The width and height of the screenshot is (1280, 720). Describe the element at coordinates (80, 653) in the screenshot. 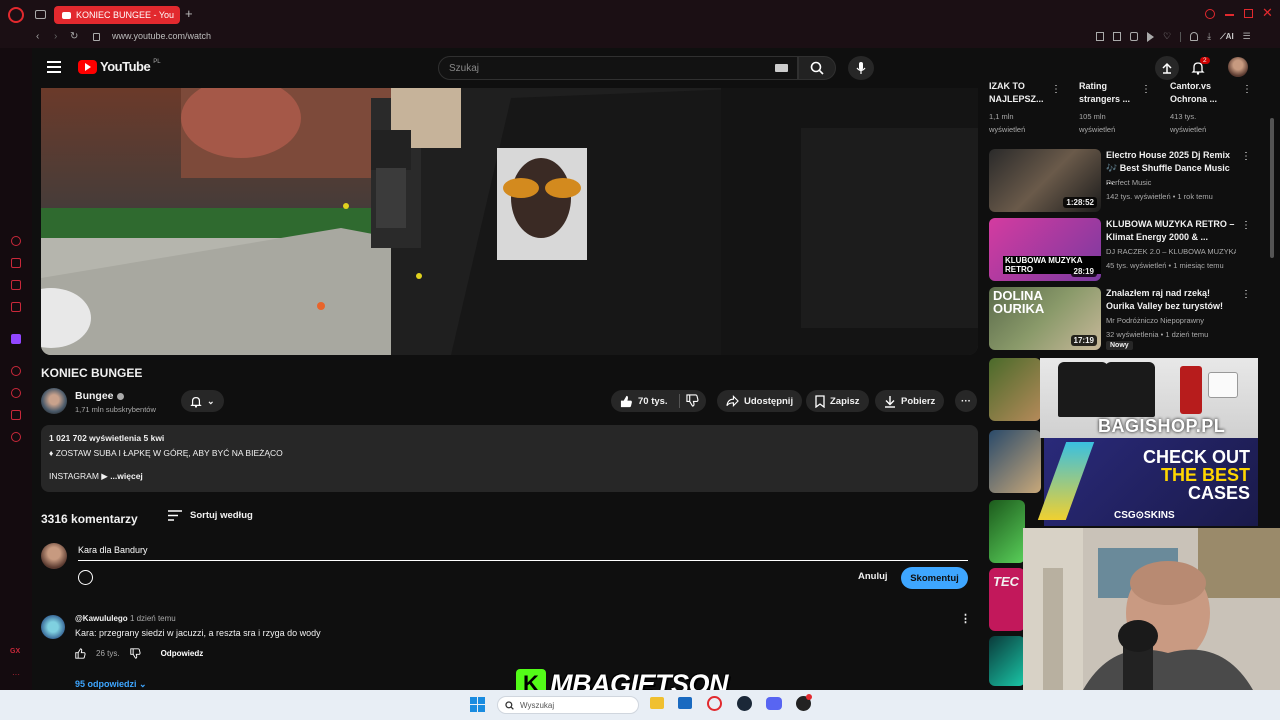

I see `thumbs-up-icon` at that location.